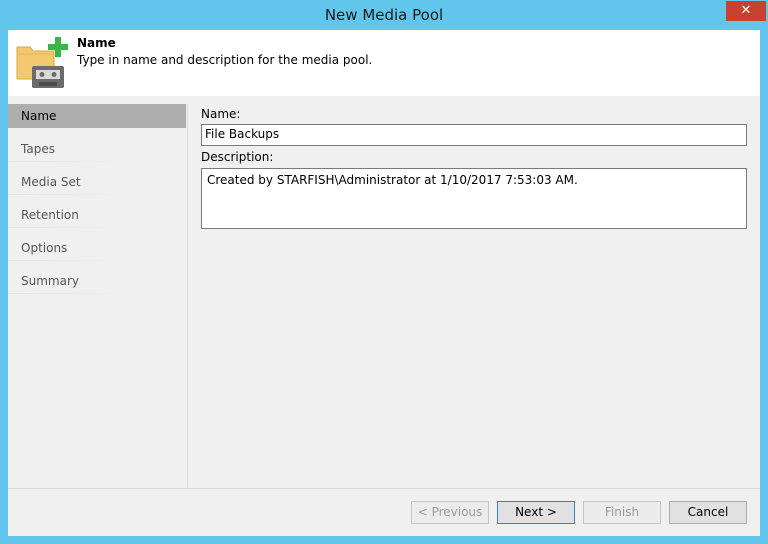  Describe the element at coordinates (97, 149) in the screenshot. I see `nav-step-tapes: Tapes` at that location.